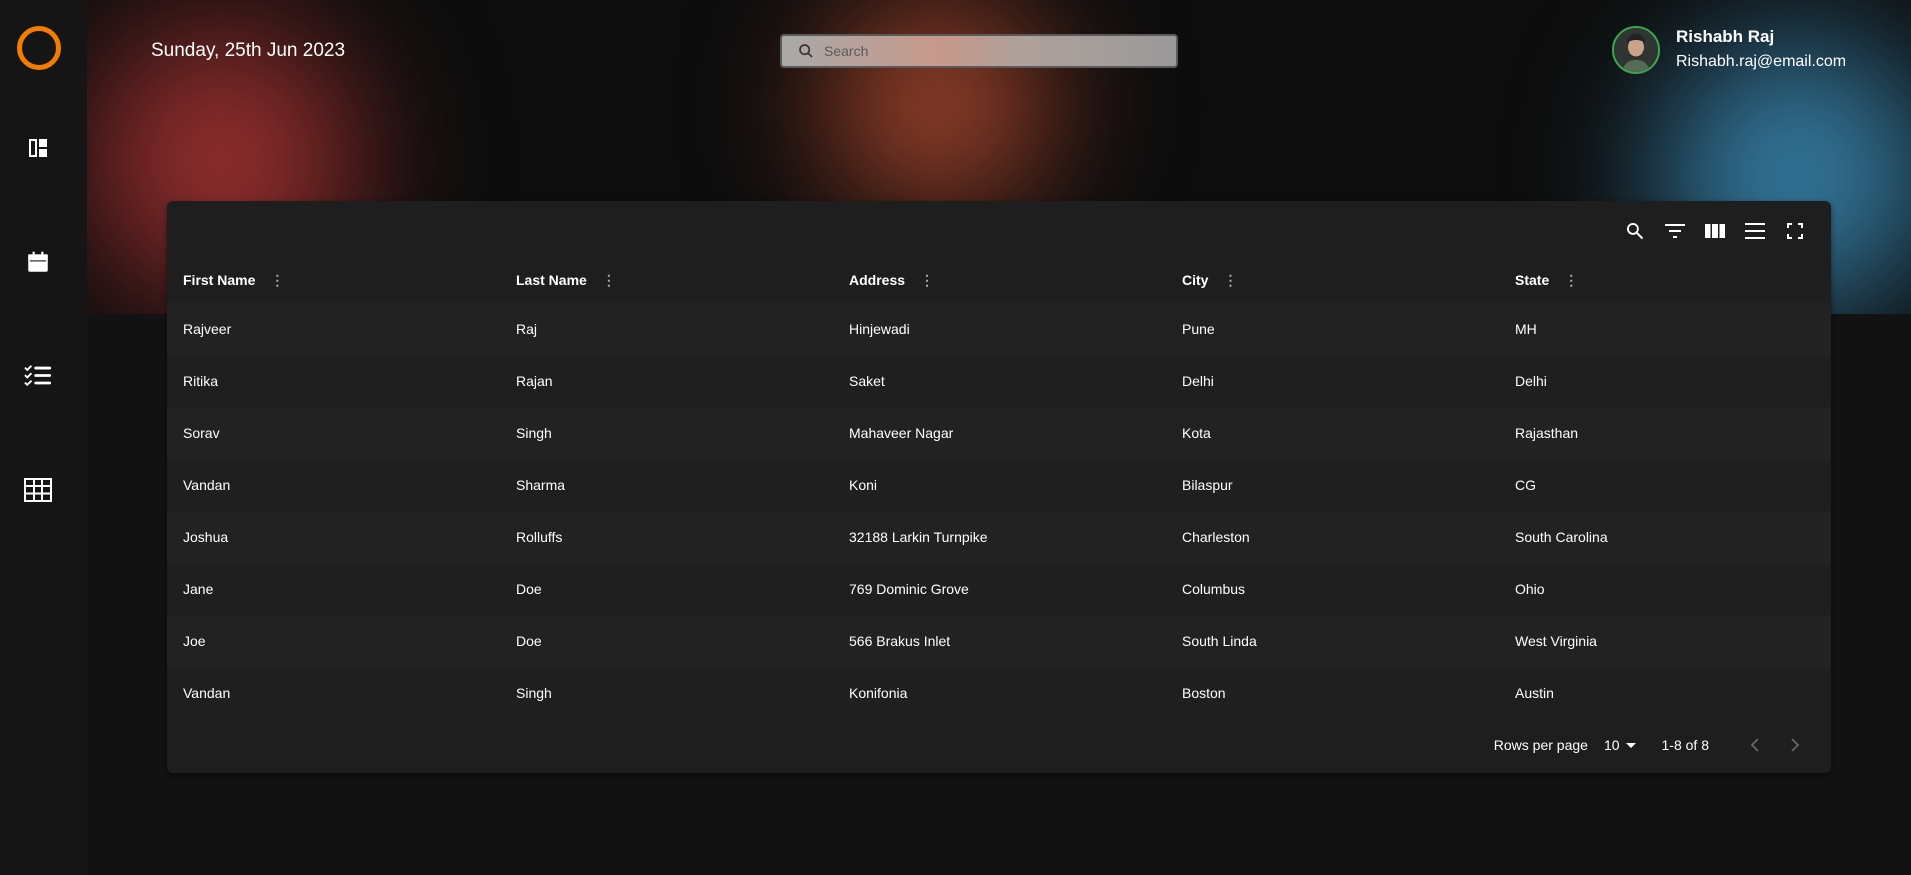 This screenshot has width=1911, height=875. What do you see at coordinates (1665, 641) in the screenshot?
I see `table-cell: West Virginia` at bounding box center [1665, 641].